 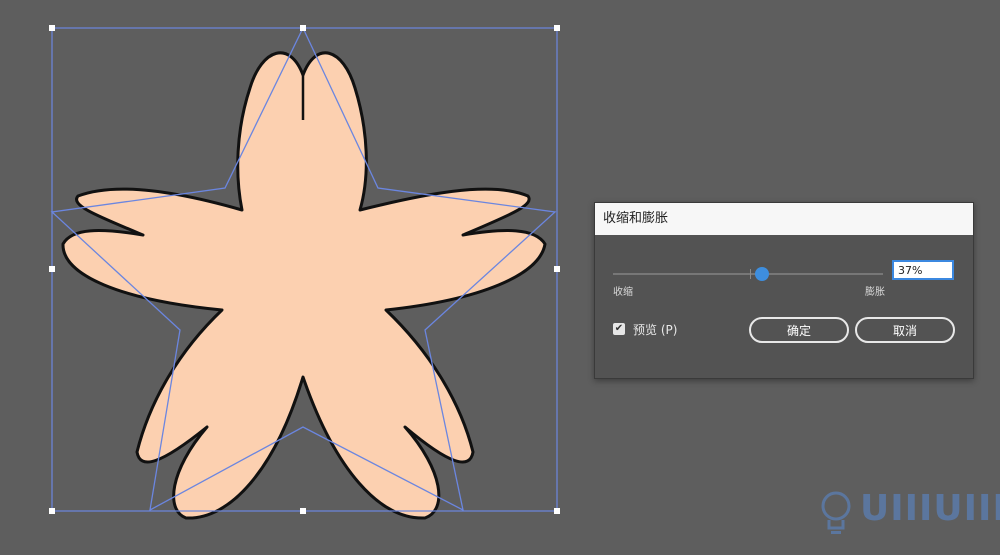 I want to click on handle-top-center, so click(x=303, y=28).